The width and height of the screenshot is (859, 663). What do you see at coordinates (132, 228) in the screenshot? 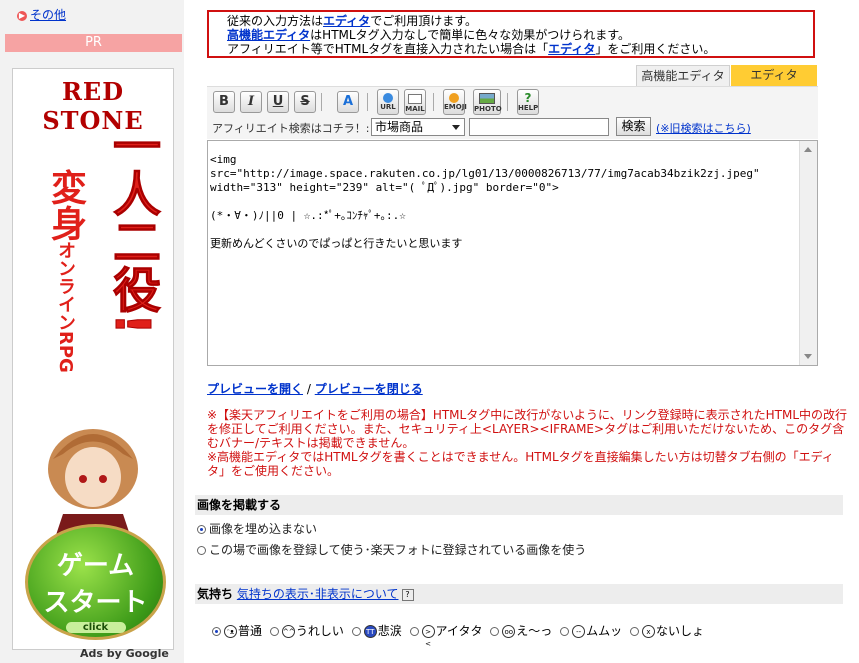
I see `ad-title: 一人二役!` at bounding box center [132, 228].